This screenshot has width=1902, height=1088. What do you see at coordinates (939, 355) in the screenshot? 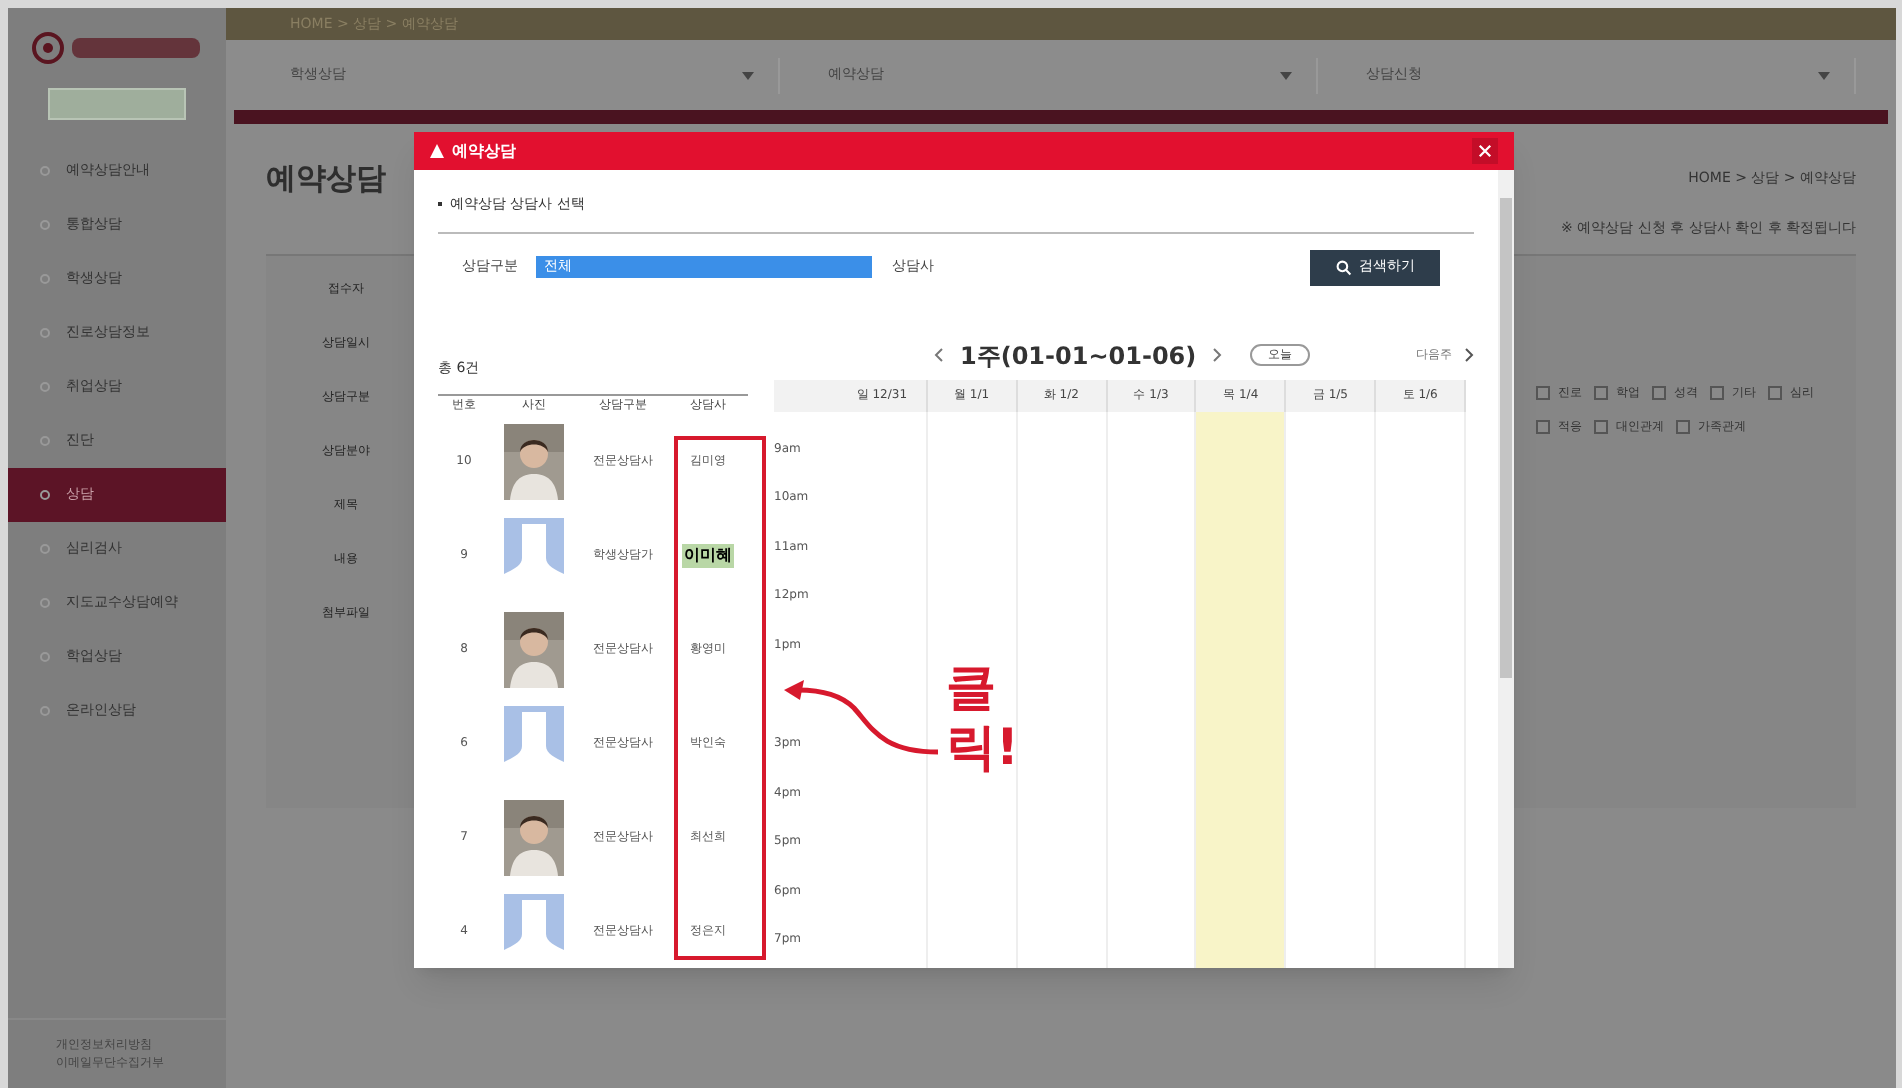
I see `previous-week-icon` at bounding box center [939, 355].